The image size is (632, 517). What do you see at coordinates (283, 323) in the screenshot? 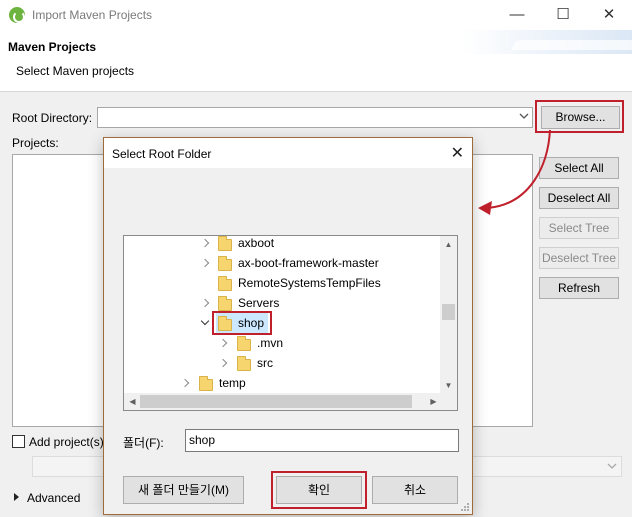
I see `tree-item-shop: shop` at bounding box center [283, 323].